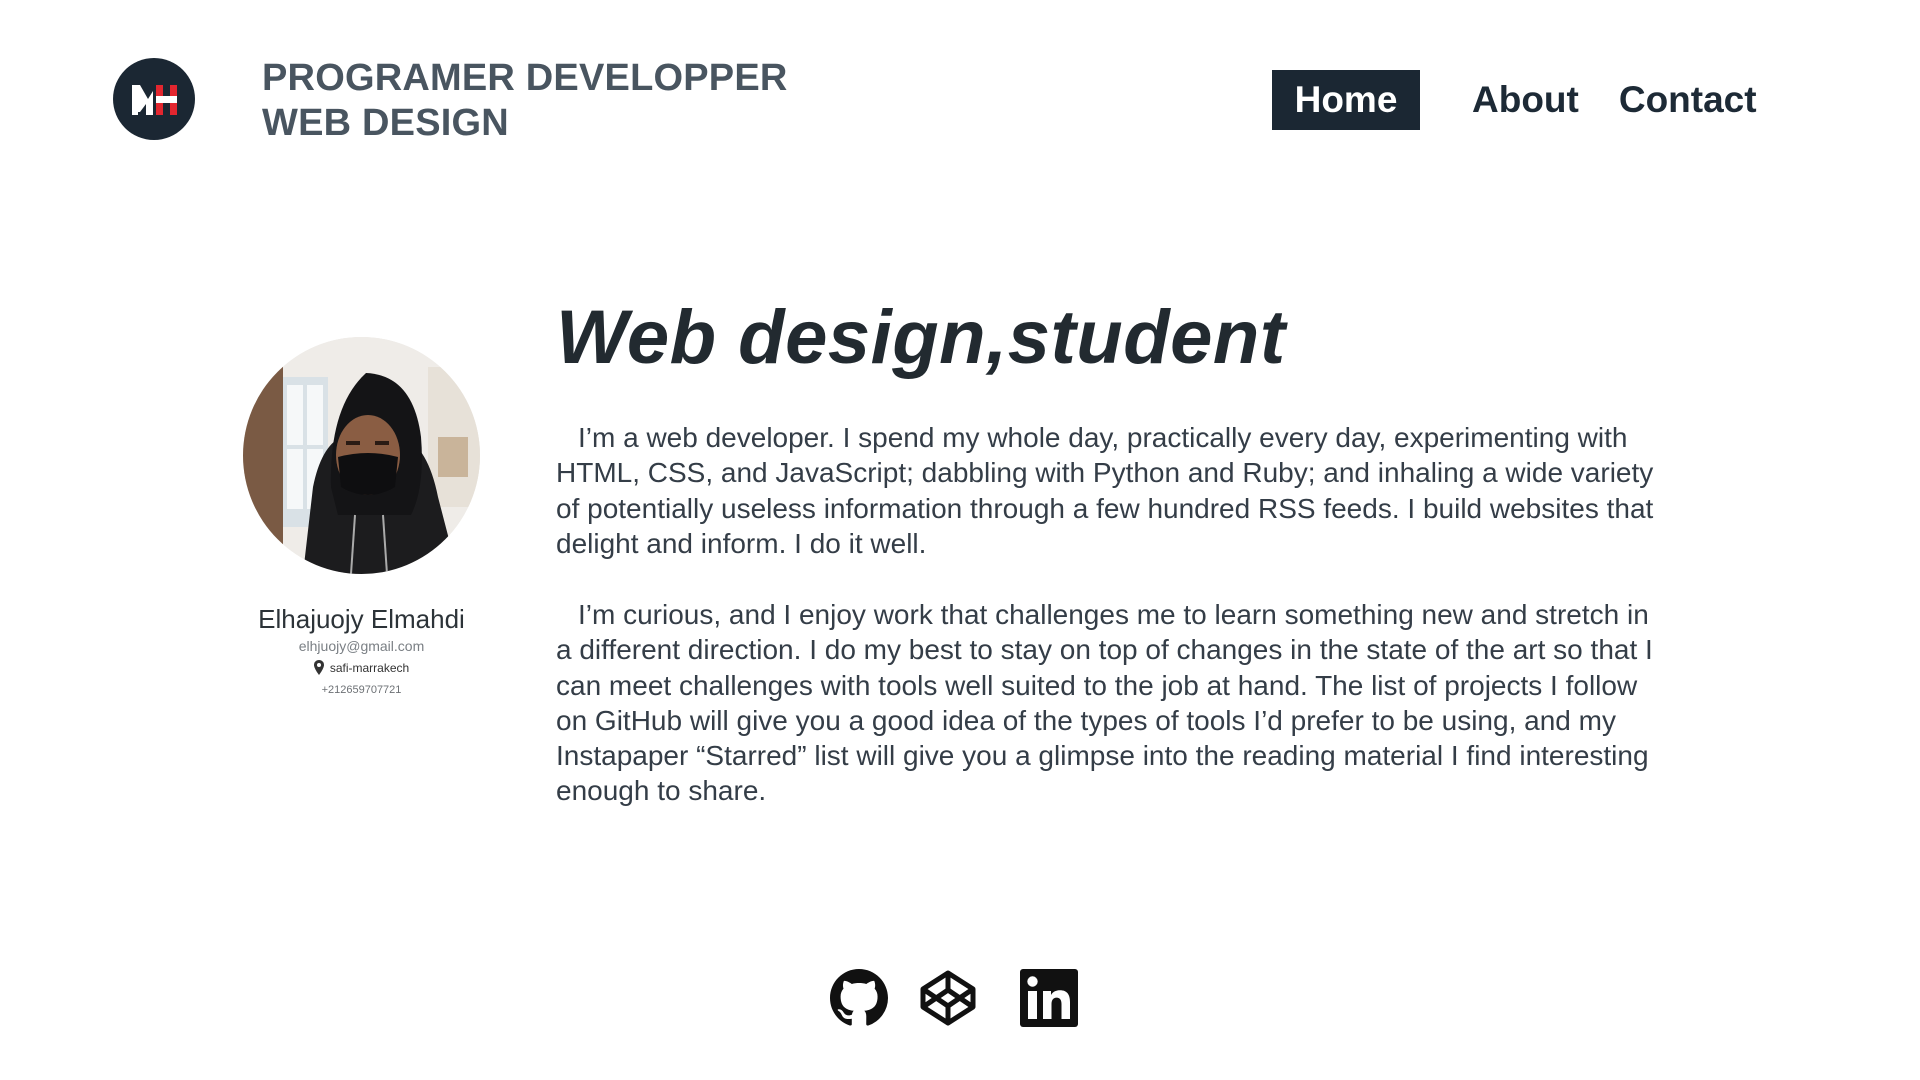  I want to click on profile-location: safi-marrakech, so click(361, 667).